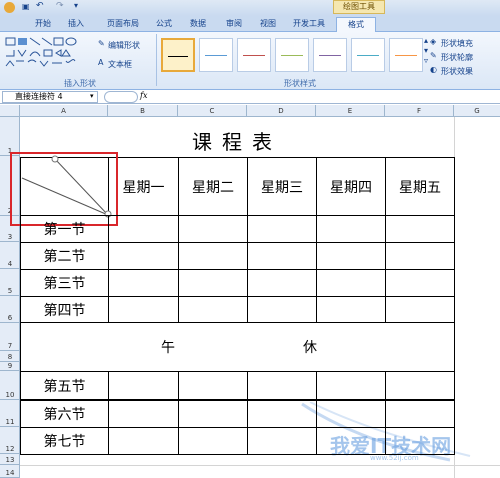  Describe the element at coordinates (10, 111) in the screenshot. I see `select-all-corner` at that location.